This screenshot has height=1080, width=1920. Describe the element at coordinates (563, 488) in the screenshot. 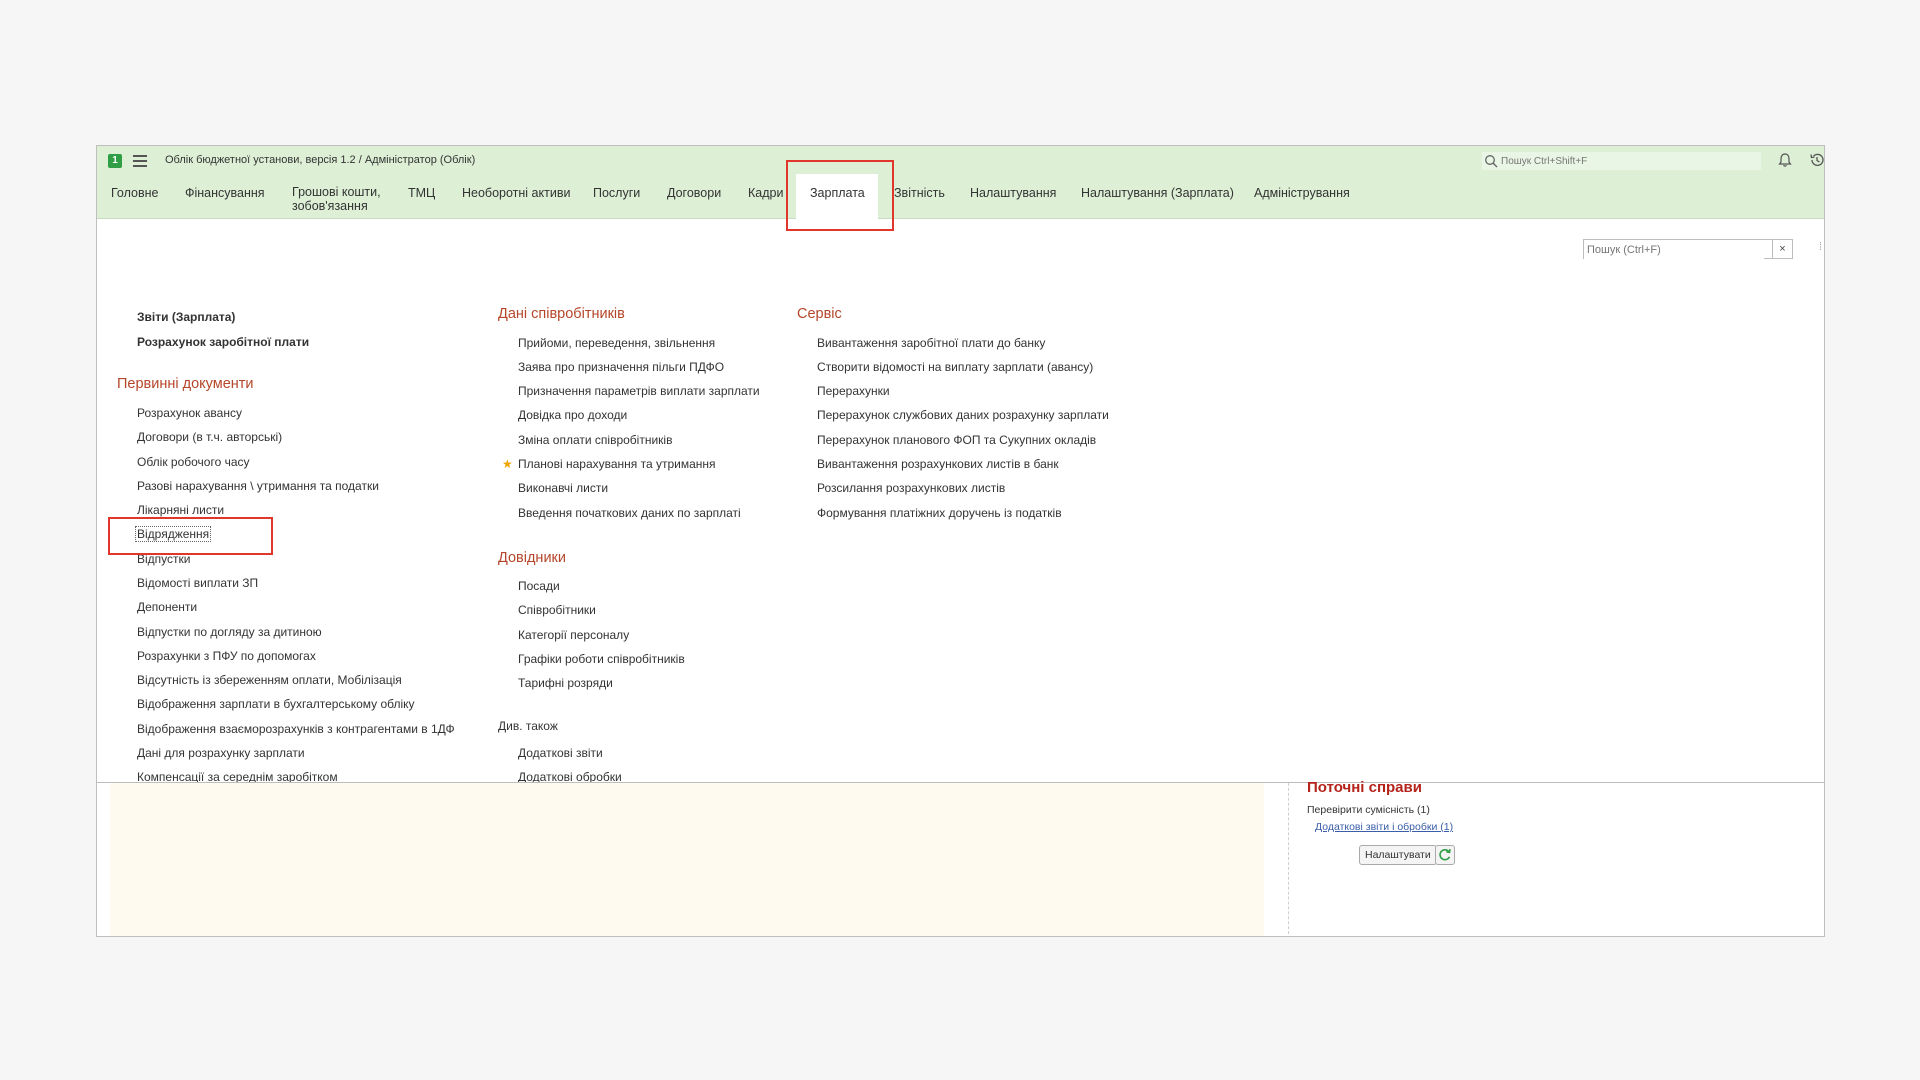

I see `link-writs: Виконавчі листи` at that location.